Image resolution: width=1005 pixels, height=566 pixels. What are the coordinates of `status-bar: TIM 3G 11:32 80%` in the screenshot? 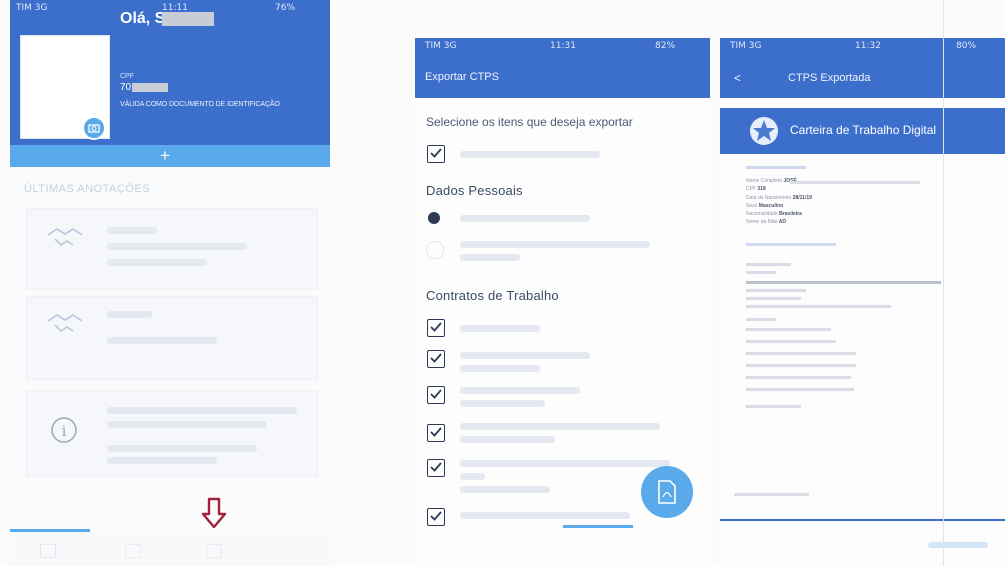 It's located at (862, 47).